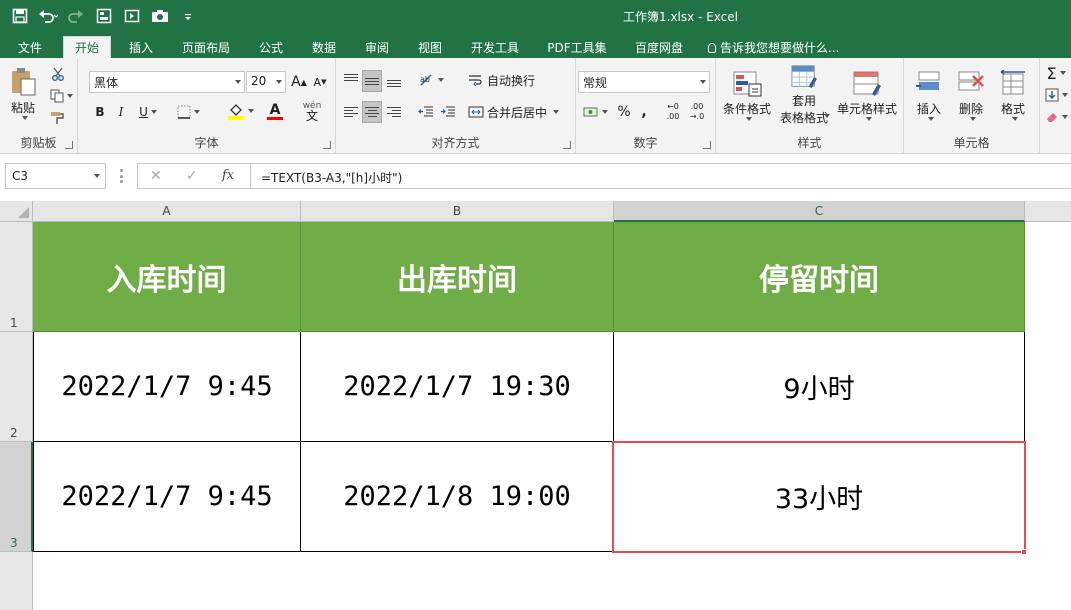  I want to click on cut-button, so click(58, 74).